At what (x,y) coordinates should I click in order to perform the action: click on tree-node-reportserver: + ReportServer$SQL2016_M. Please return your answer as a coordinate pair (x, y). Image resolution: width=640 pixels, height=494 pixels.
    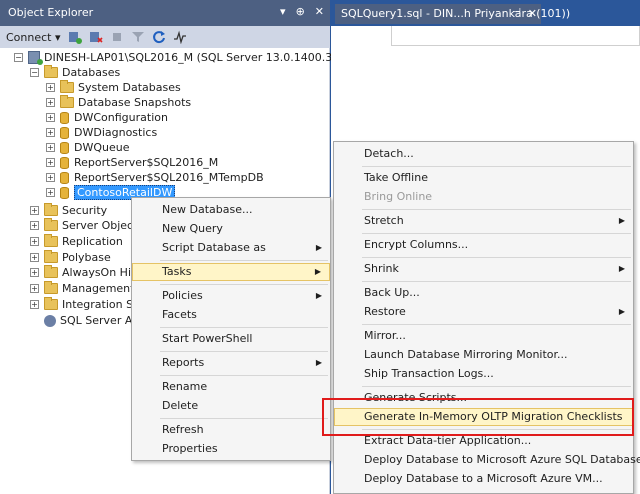
    Looking at the image, I should click on (132, 162).